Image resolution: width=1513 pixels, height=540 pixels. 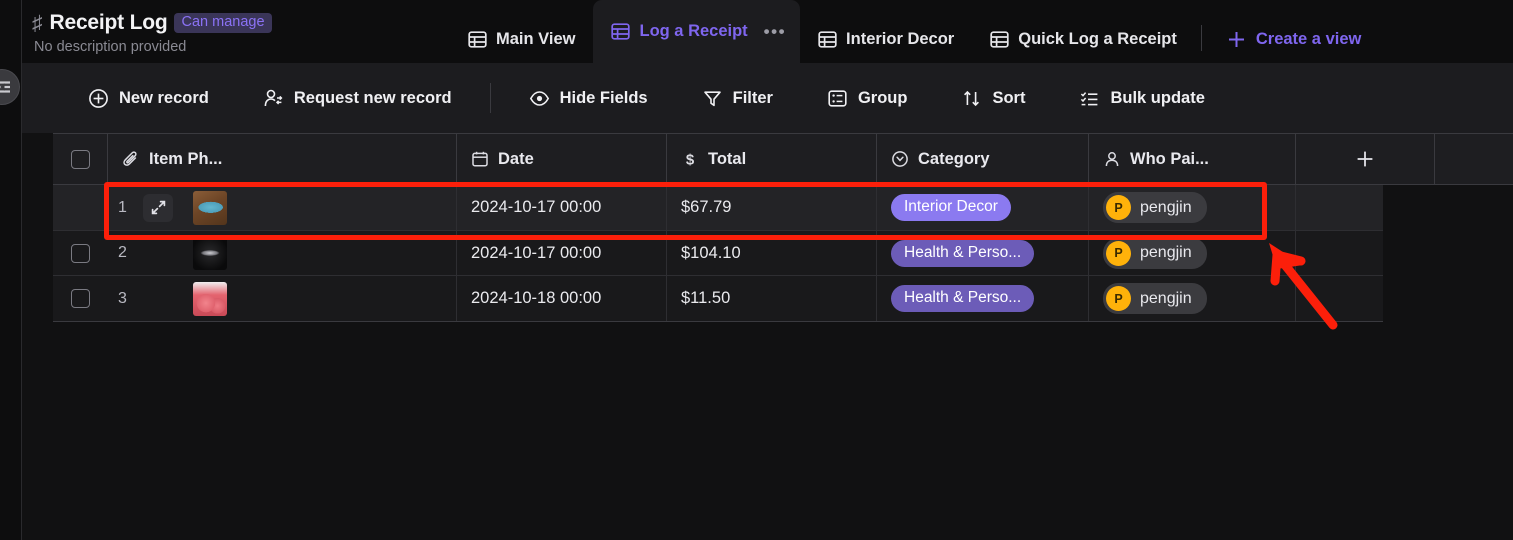 I want to click on page-title: Receipt Log, so click(x=108, y=22).